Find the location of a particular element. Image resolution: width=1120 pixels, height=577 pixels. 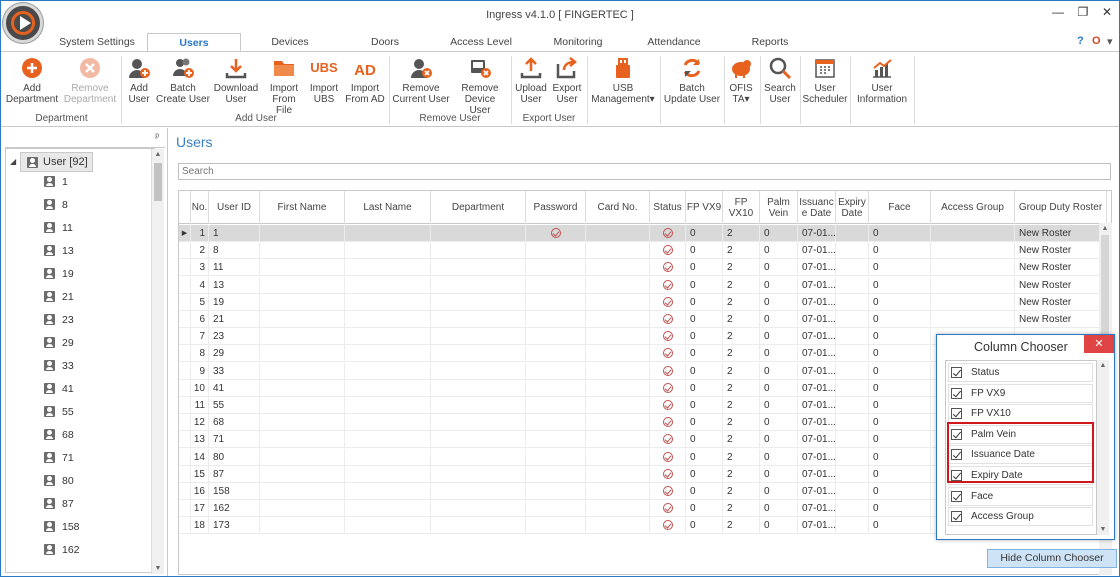

tree-item-user: 55 is located at coordinates (59, 412).